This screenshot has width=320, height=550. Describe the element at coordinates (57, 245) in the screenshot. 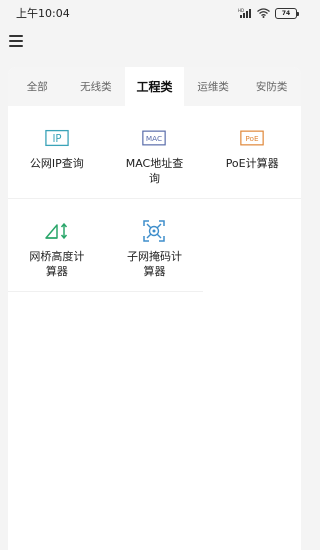

I see `tool-bridge-height-calculator: 网桥高度计算器` at that location.